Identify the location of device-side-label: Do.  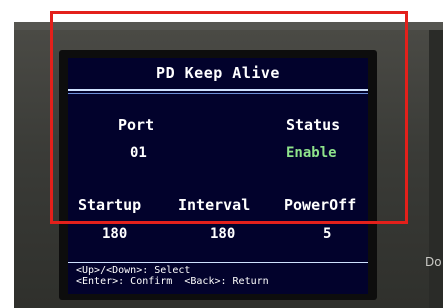
(433, 262).